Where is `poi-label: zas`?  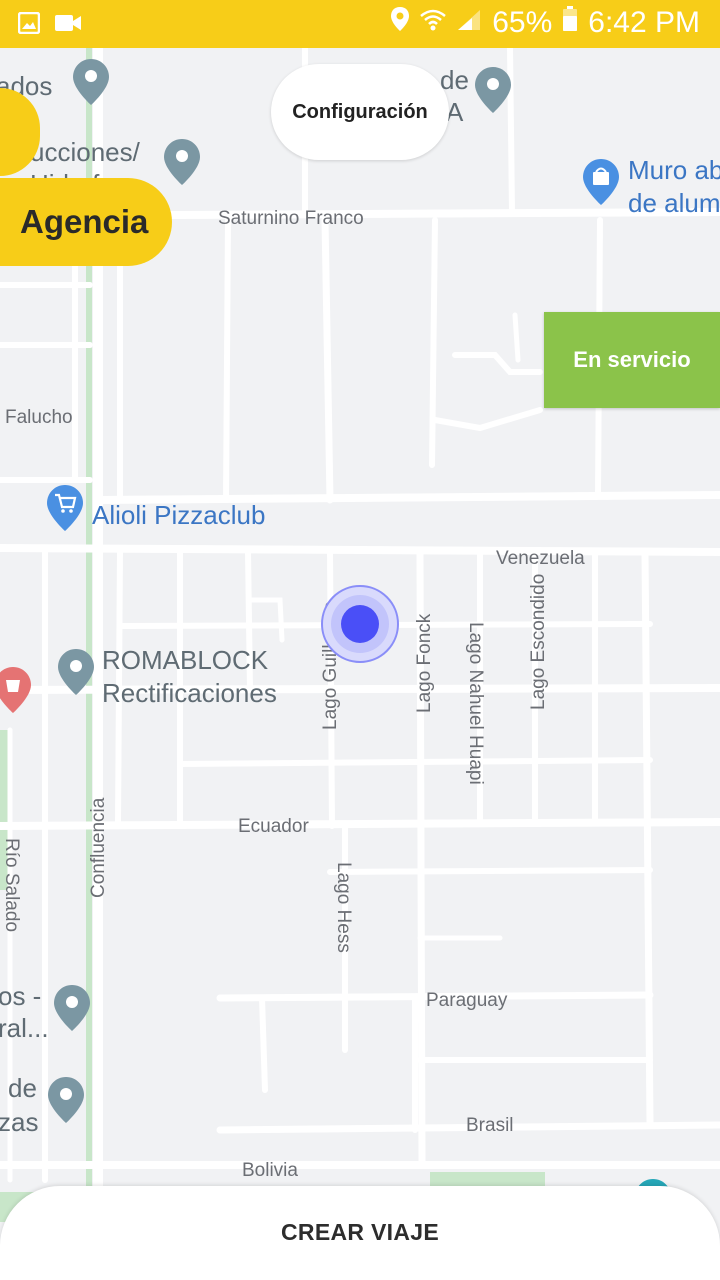 poi-label: zas is located at coordinates (19, 1122).